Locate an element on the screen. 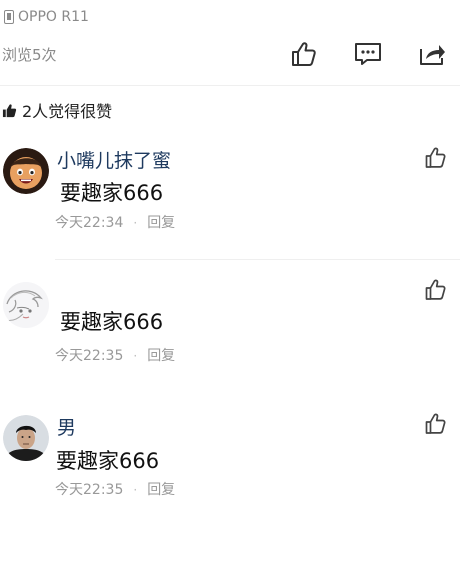 The image size is (460, 580). share-button is located at coordinates (432, 54).